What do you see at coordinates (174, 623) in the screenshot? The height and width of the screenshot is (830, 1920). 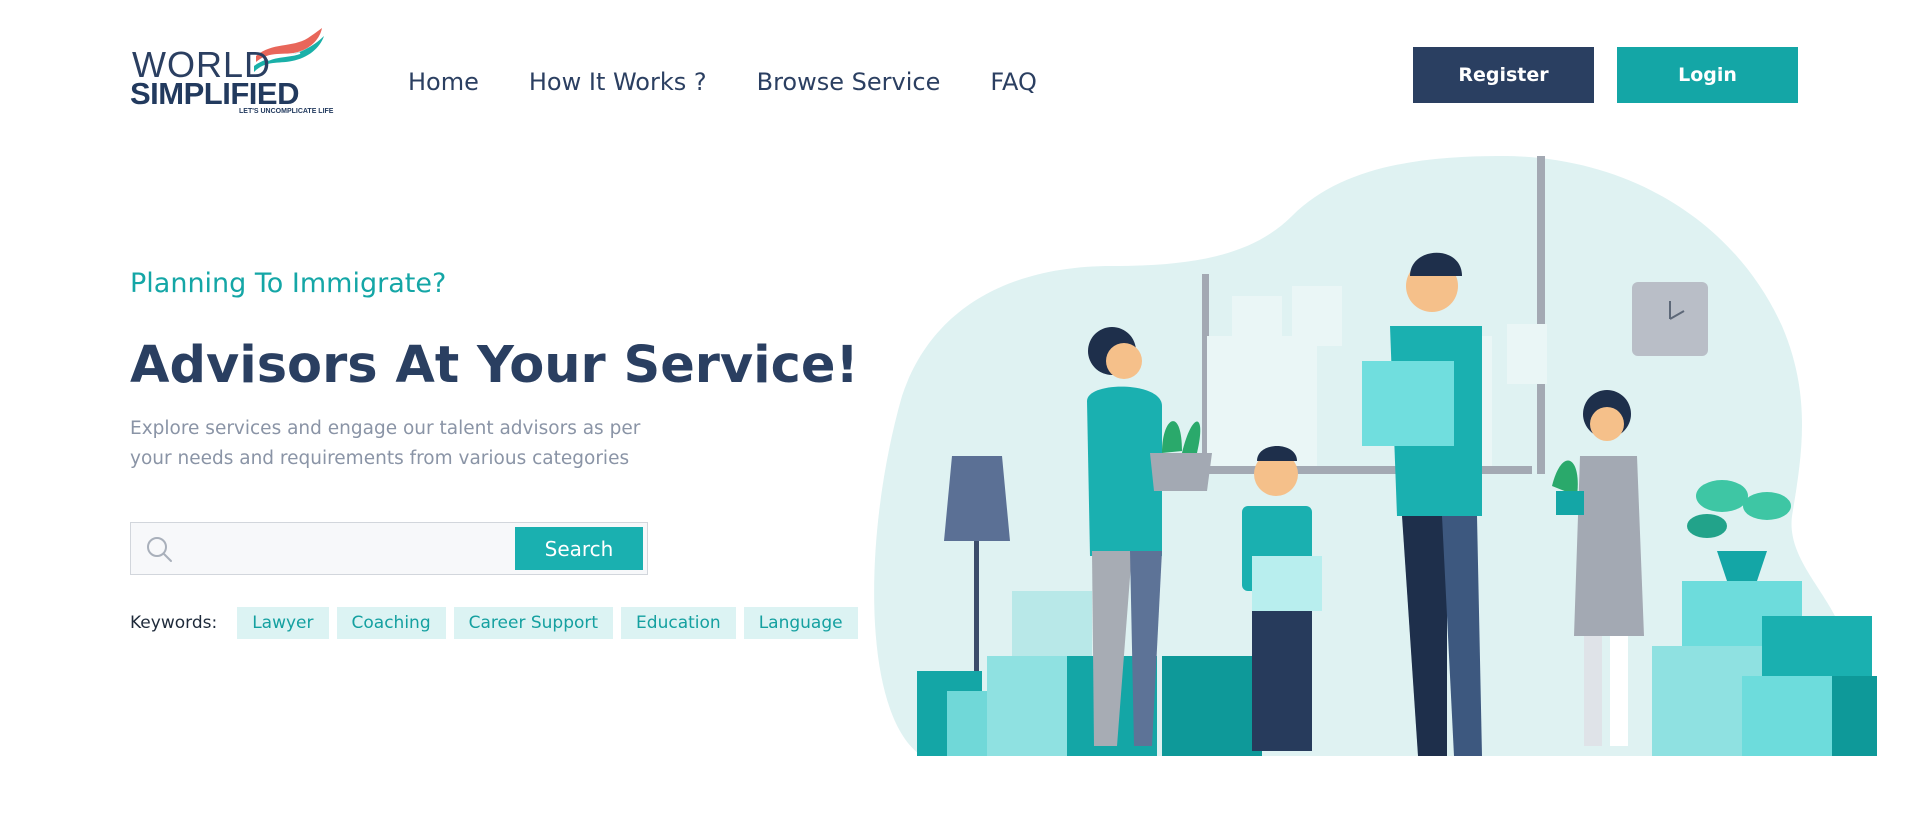 I see `keywords-label: Keywords:` at bounding box center [174, 623].